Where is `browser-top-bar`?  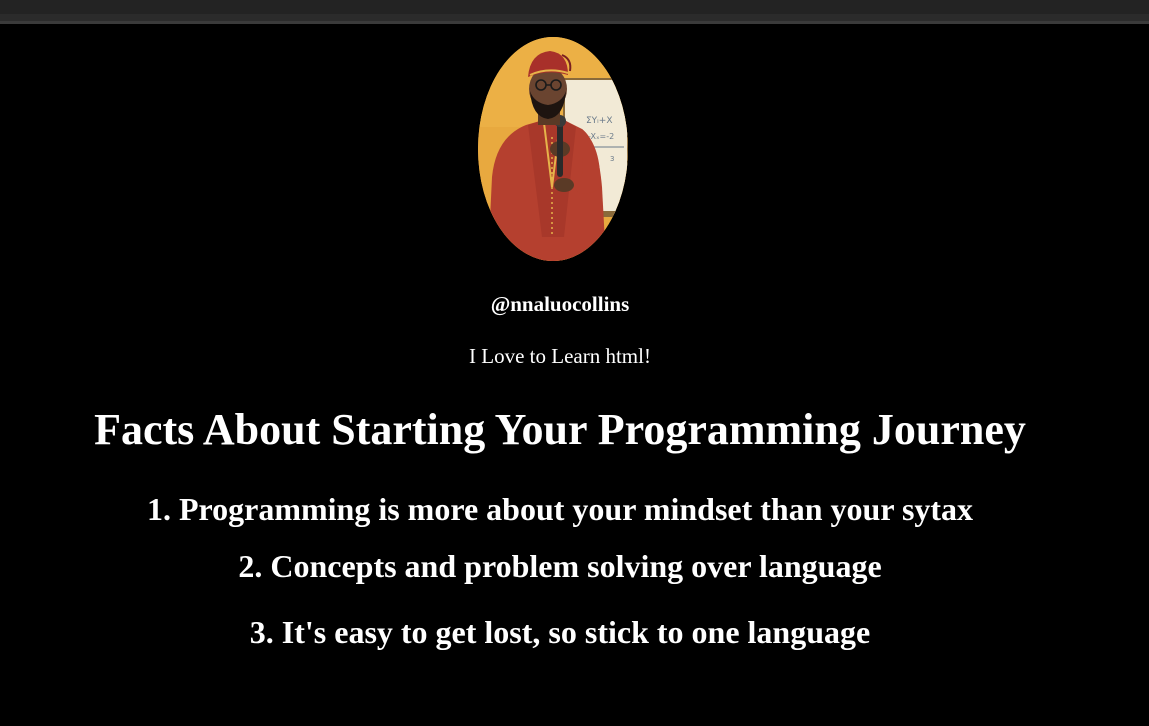 browser-top-bar is located at coordinates (574, 12).